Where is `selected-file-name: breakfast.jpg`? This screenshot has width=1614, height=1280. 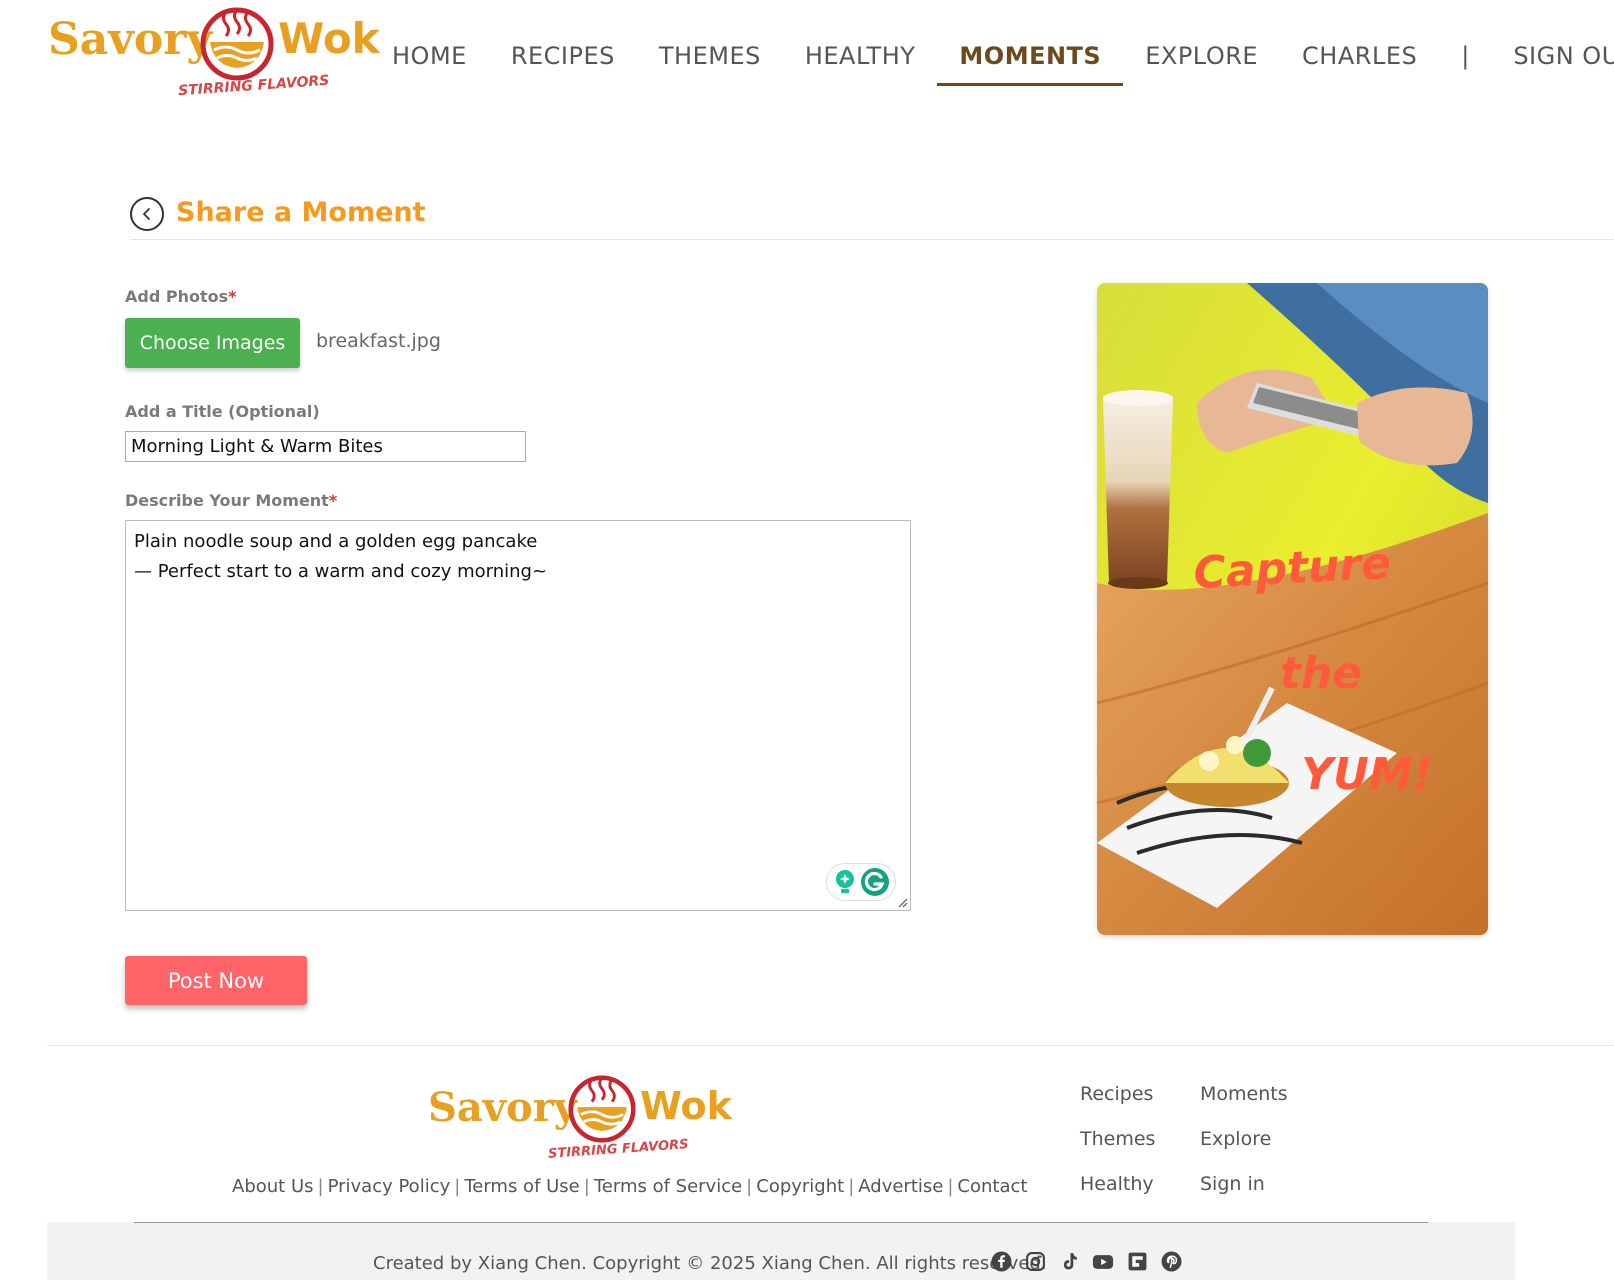 selected-file-name: breakfast.jpg is located at coordinates (378, 341).